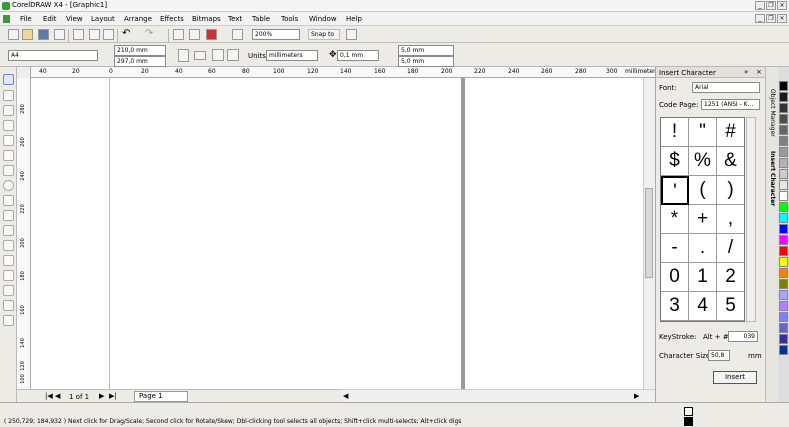  I want to click on character-cell: 3, so click(675, 306).